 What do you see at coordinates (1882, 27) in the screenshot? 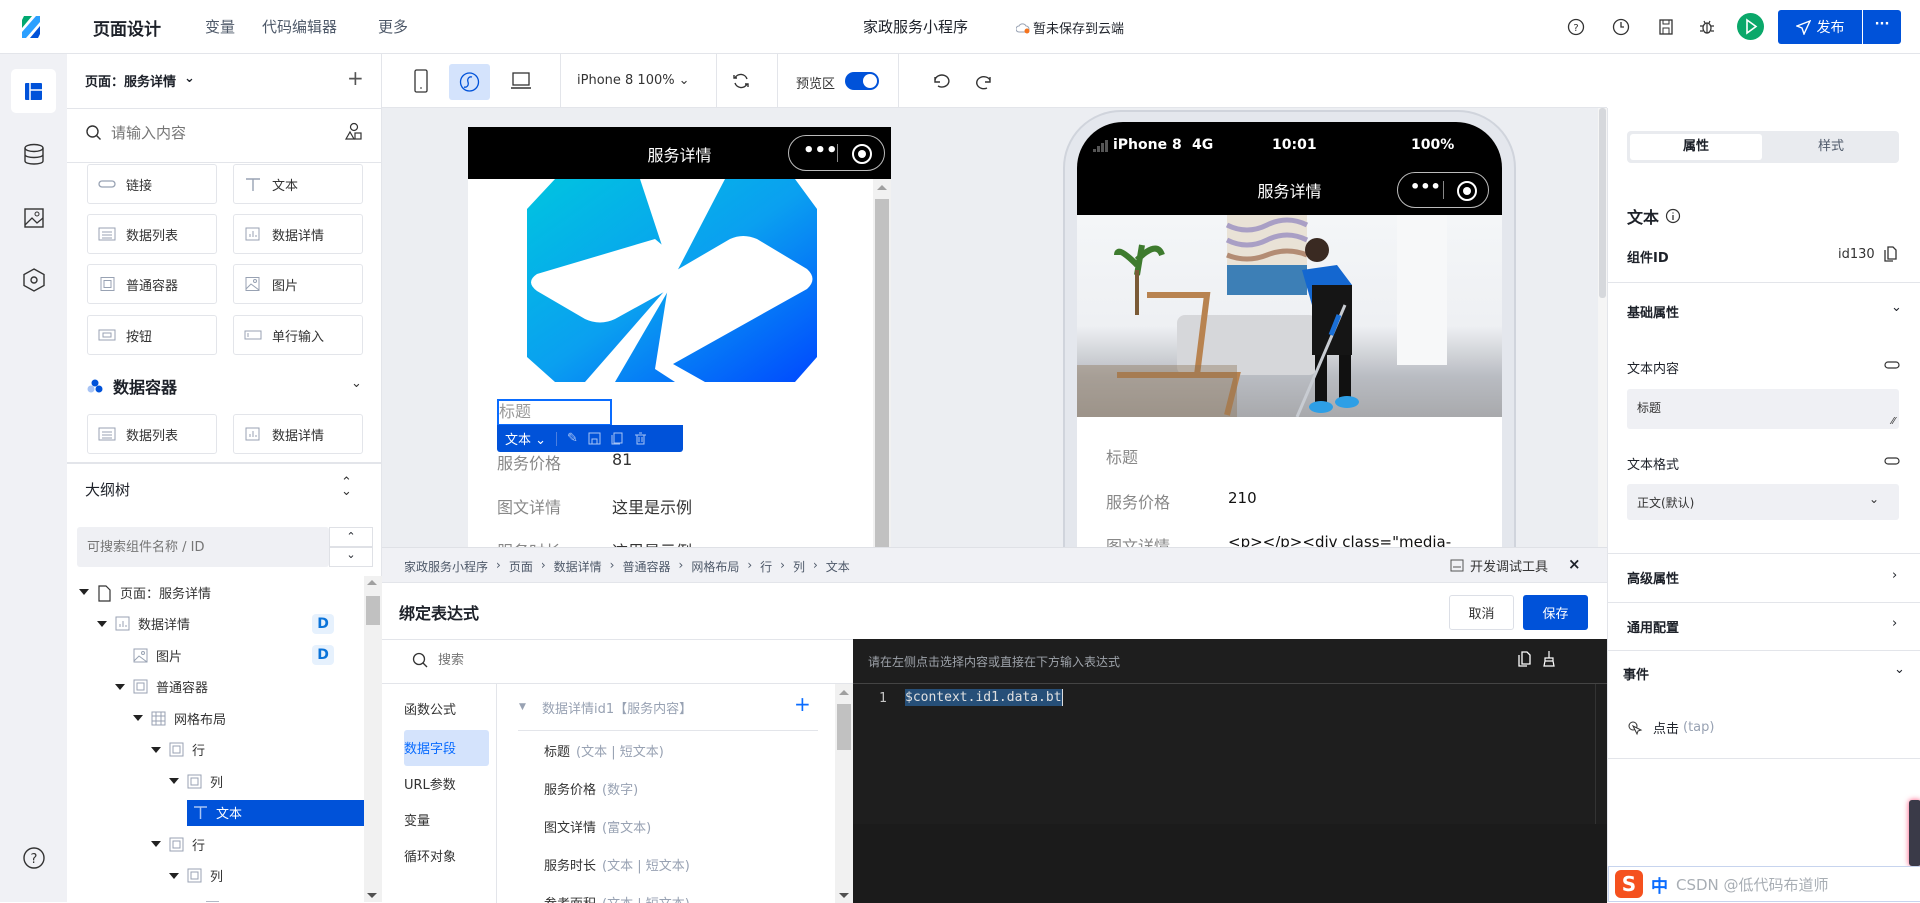
I see `publish-more-button: ···` at bounding box center [1882, 27].